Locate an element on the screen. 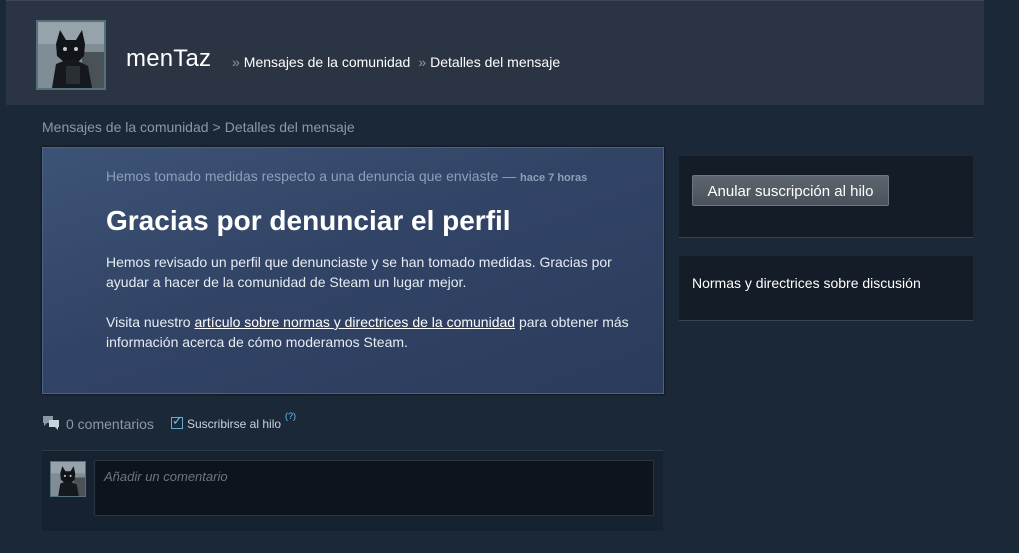 This screenshot has width=1019, height=553. comment-bar: 0 comentarios ✓ Suscribirse al hilo (?) is located at coordinates (352, 423).